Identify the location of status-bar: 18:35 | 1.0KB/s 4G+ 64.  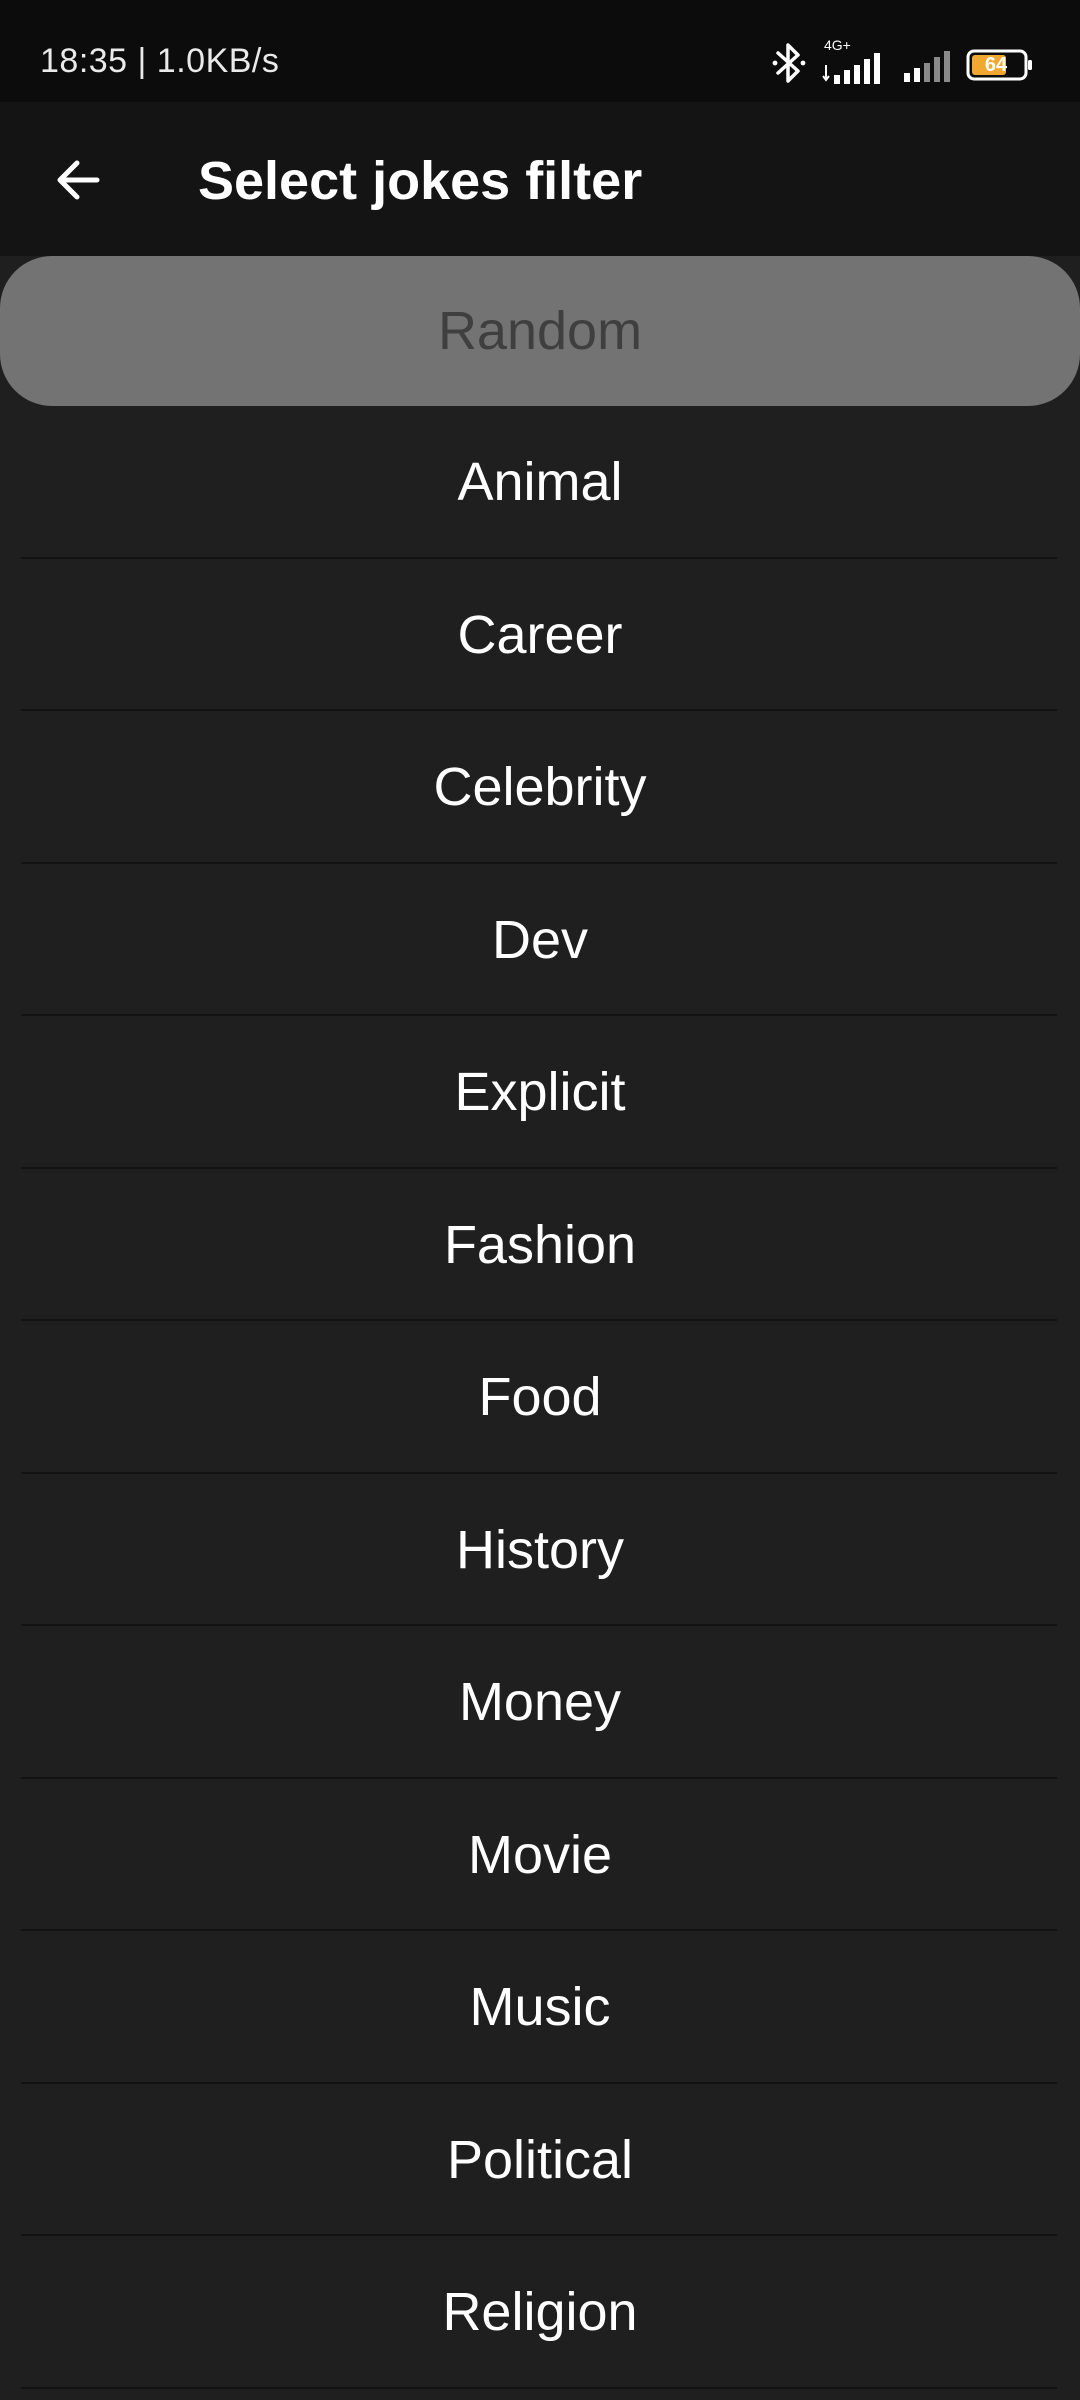
(540, 51).